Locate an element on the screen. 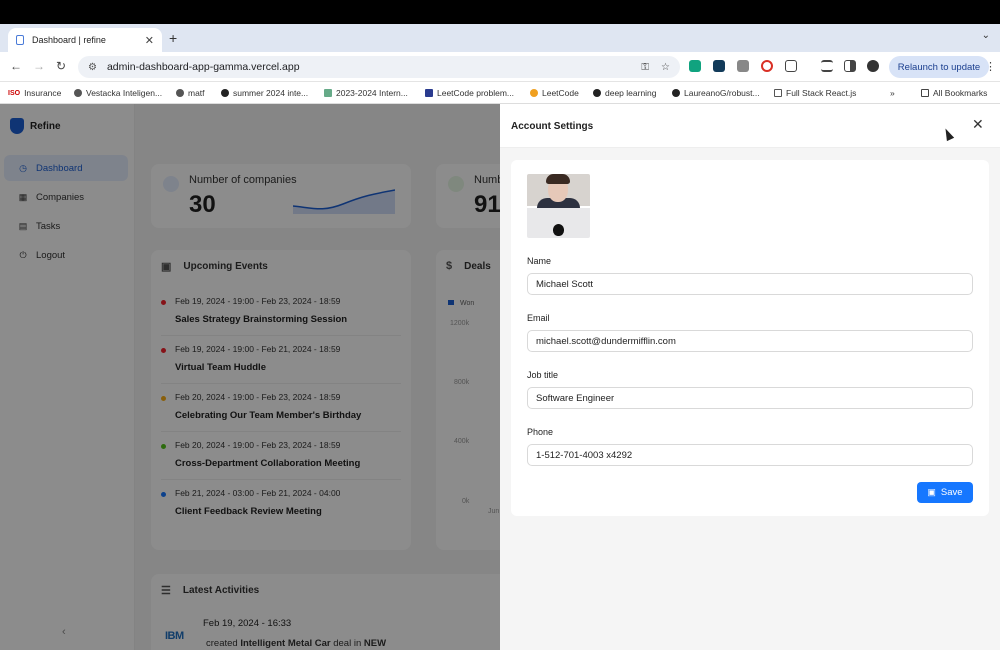 This screenshot has width=1000, height=650. profile-avatar is located at coordinates (873, 66).